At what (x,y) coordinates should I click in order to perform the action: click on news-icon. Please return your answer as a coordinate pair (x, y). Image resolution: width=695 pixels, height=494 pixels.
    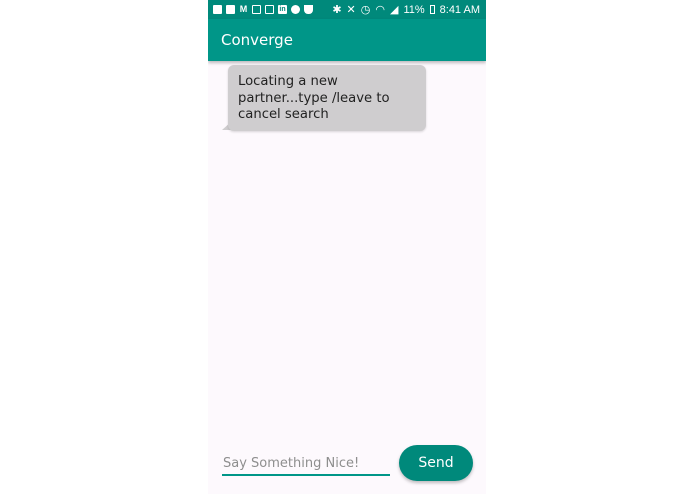
    Looking at the image, I should click on (269, 9).